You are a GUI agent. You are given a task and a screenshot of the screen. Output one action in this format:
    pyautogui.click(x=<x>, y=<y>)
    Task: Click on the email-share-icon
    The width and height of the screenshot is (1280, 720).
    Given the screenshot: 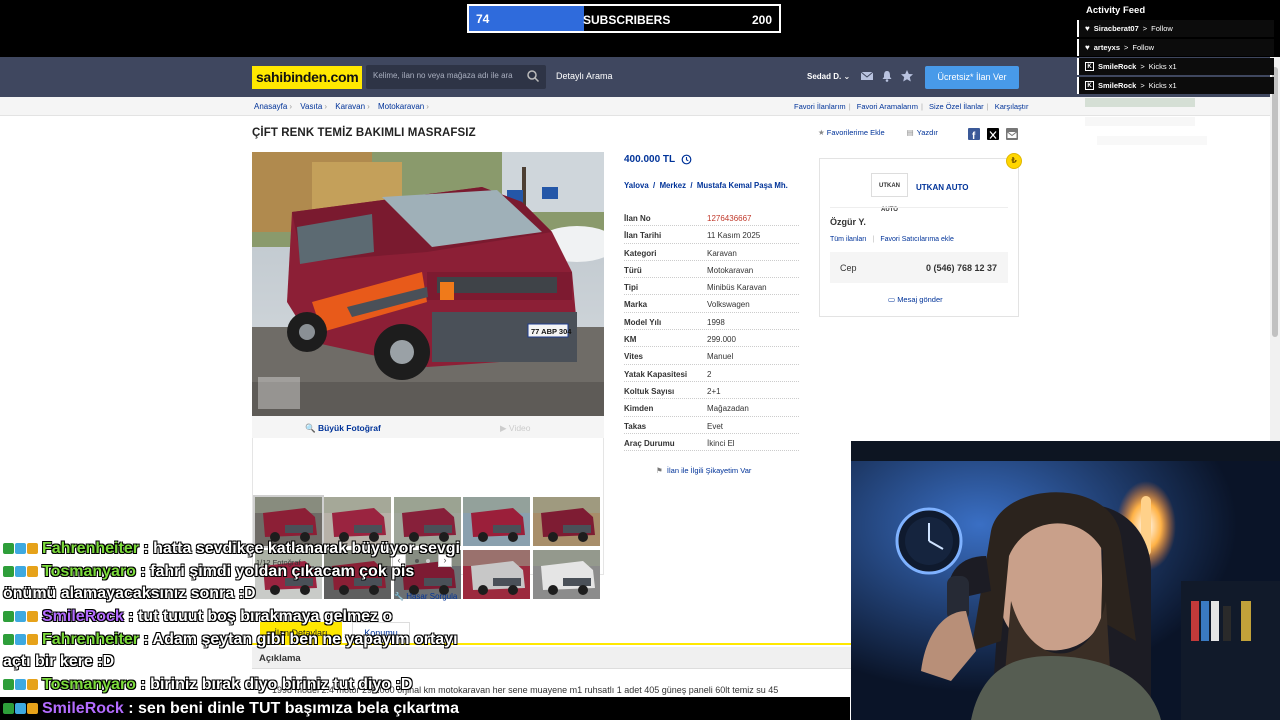 What is the action you would take?
    pyautogui.click(x=1012, y=134)
    